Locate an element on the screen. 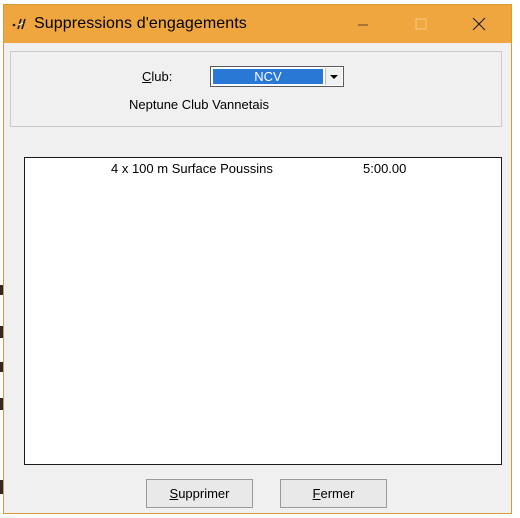 The height and width of the screenshot is (518, 520). app-icon is located at coordinates (19, 24).